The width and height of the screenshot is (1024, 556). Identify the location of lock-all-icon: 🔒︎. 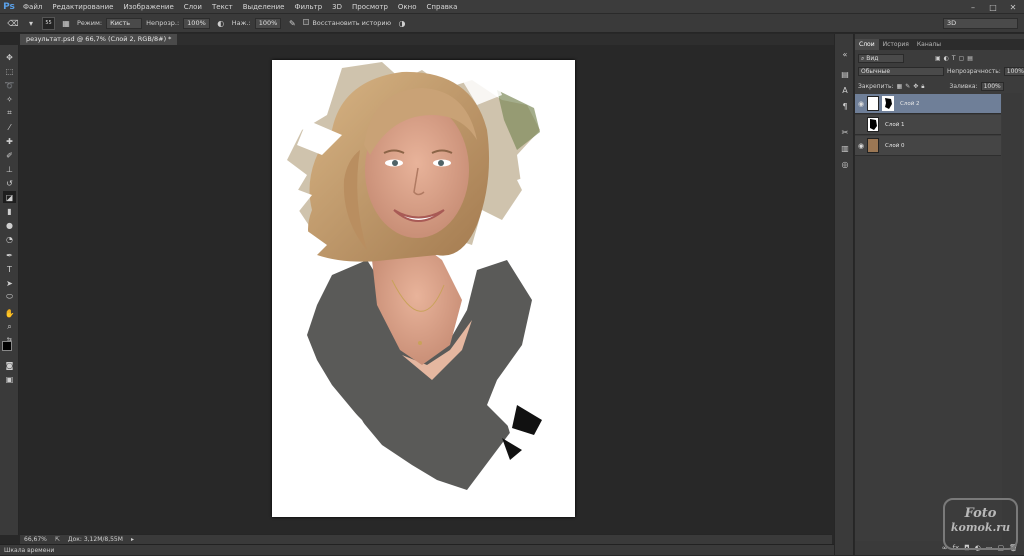
(922, 87).